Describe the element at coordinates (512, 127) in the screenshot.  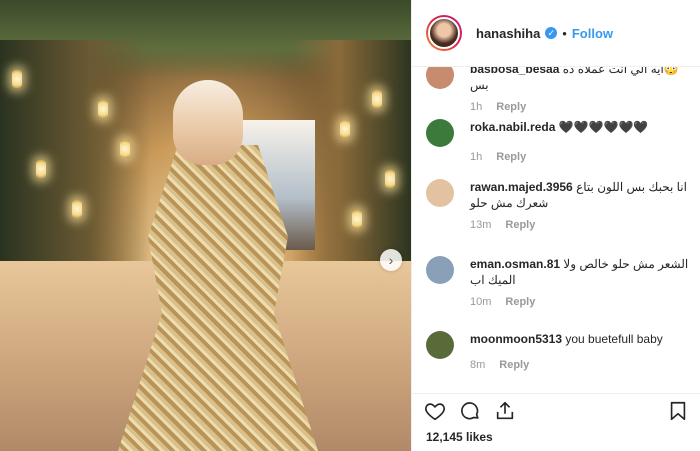
I see `comment-username: roka.nabil.reda` at that location.